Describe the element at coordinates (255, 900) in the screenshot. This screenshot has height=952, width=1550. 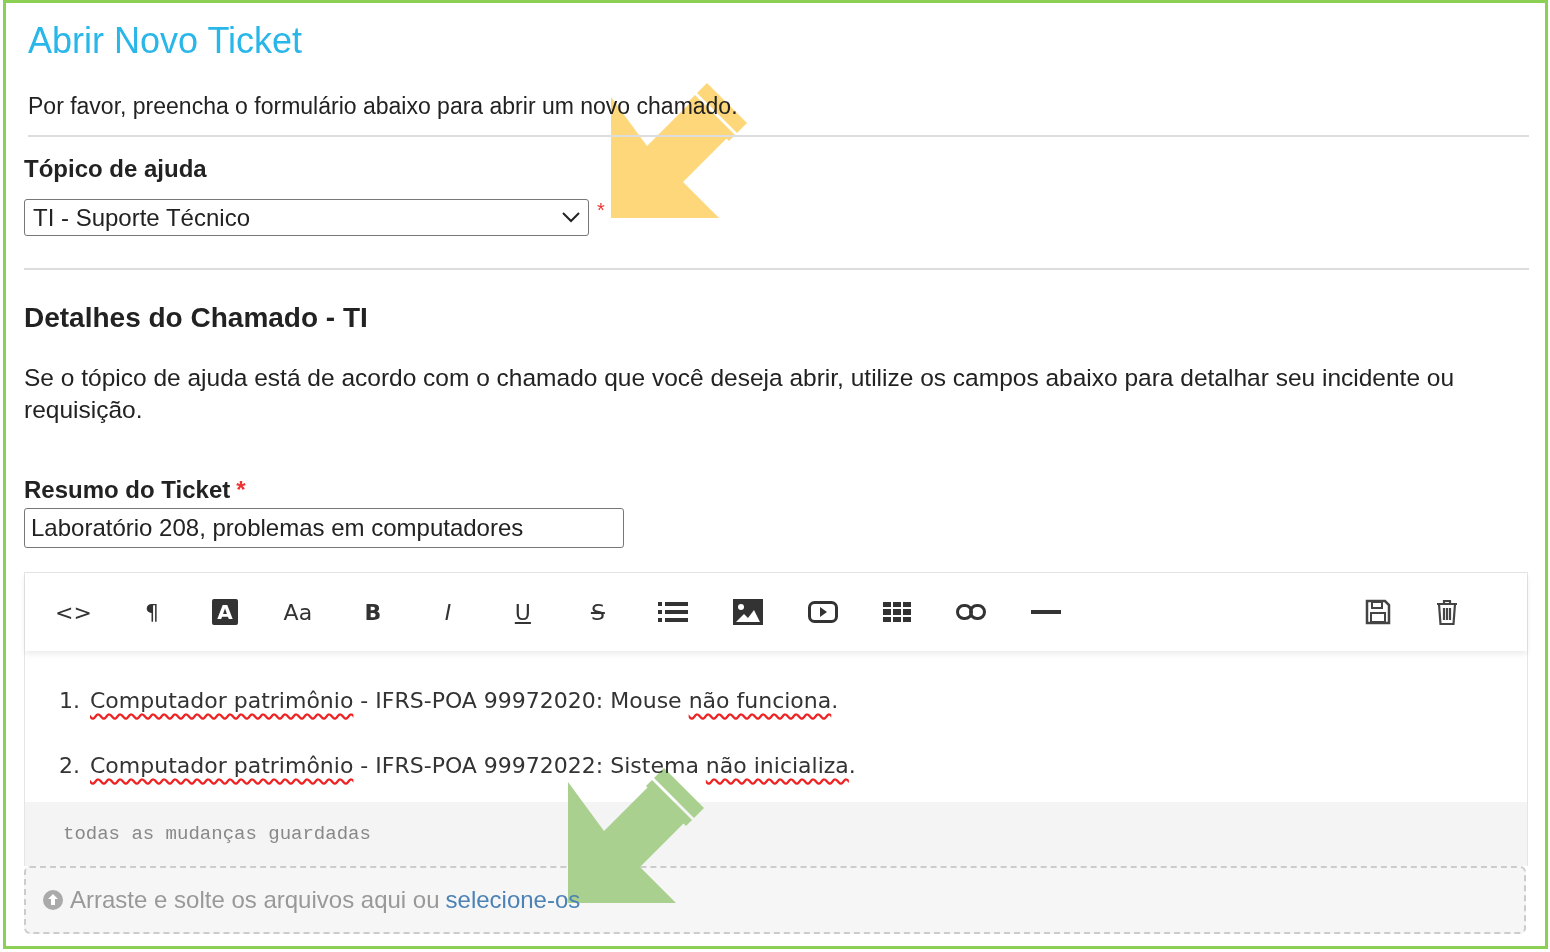
I see `dropzone-text: Arraste e solte os arquivos aqui ou` at that location.